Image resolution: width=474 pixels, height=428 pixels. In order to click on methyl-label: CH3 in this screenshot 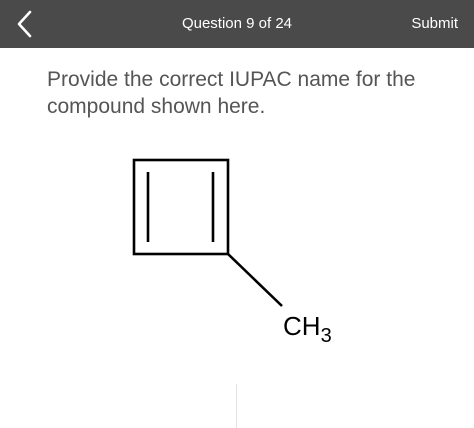, I will do `click(307, 329)`.